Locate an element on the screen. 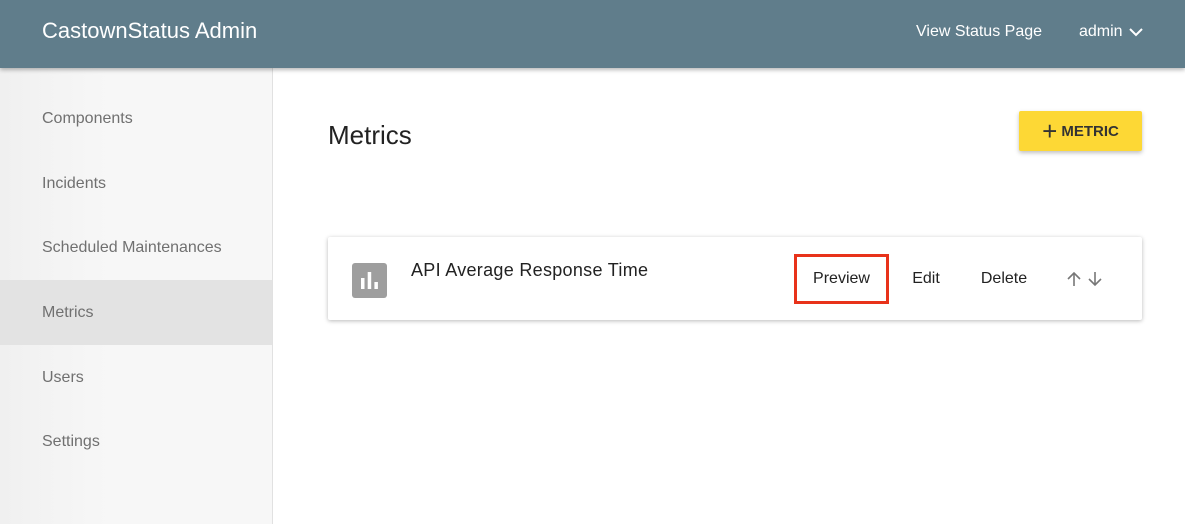 The height and width of the screenshot is (524, 1185). plus-icon: + is located at coordinates (1050, 131).